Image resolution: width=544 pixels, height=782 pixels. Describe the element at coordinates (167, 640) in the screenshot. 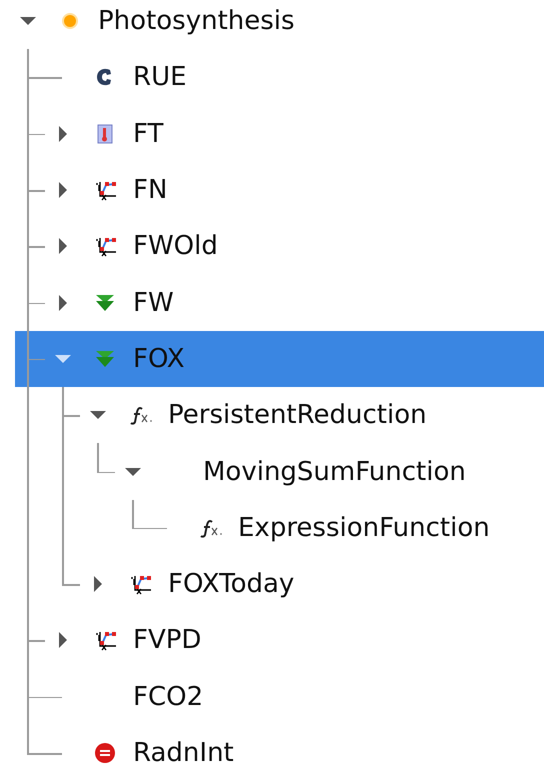

I see `item-label: FVPD` at that location.